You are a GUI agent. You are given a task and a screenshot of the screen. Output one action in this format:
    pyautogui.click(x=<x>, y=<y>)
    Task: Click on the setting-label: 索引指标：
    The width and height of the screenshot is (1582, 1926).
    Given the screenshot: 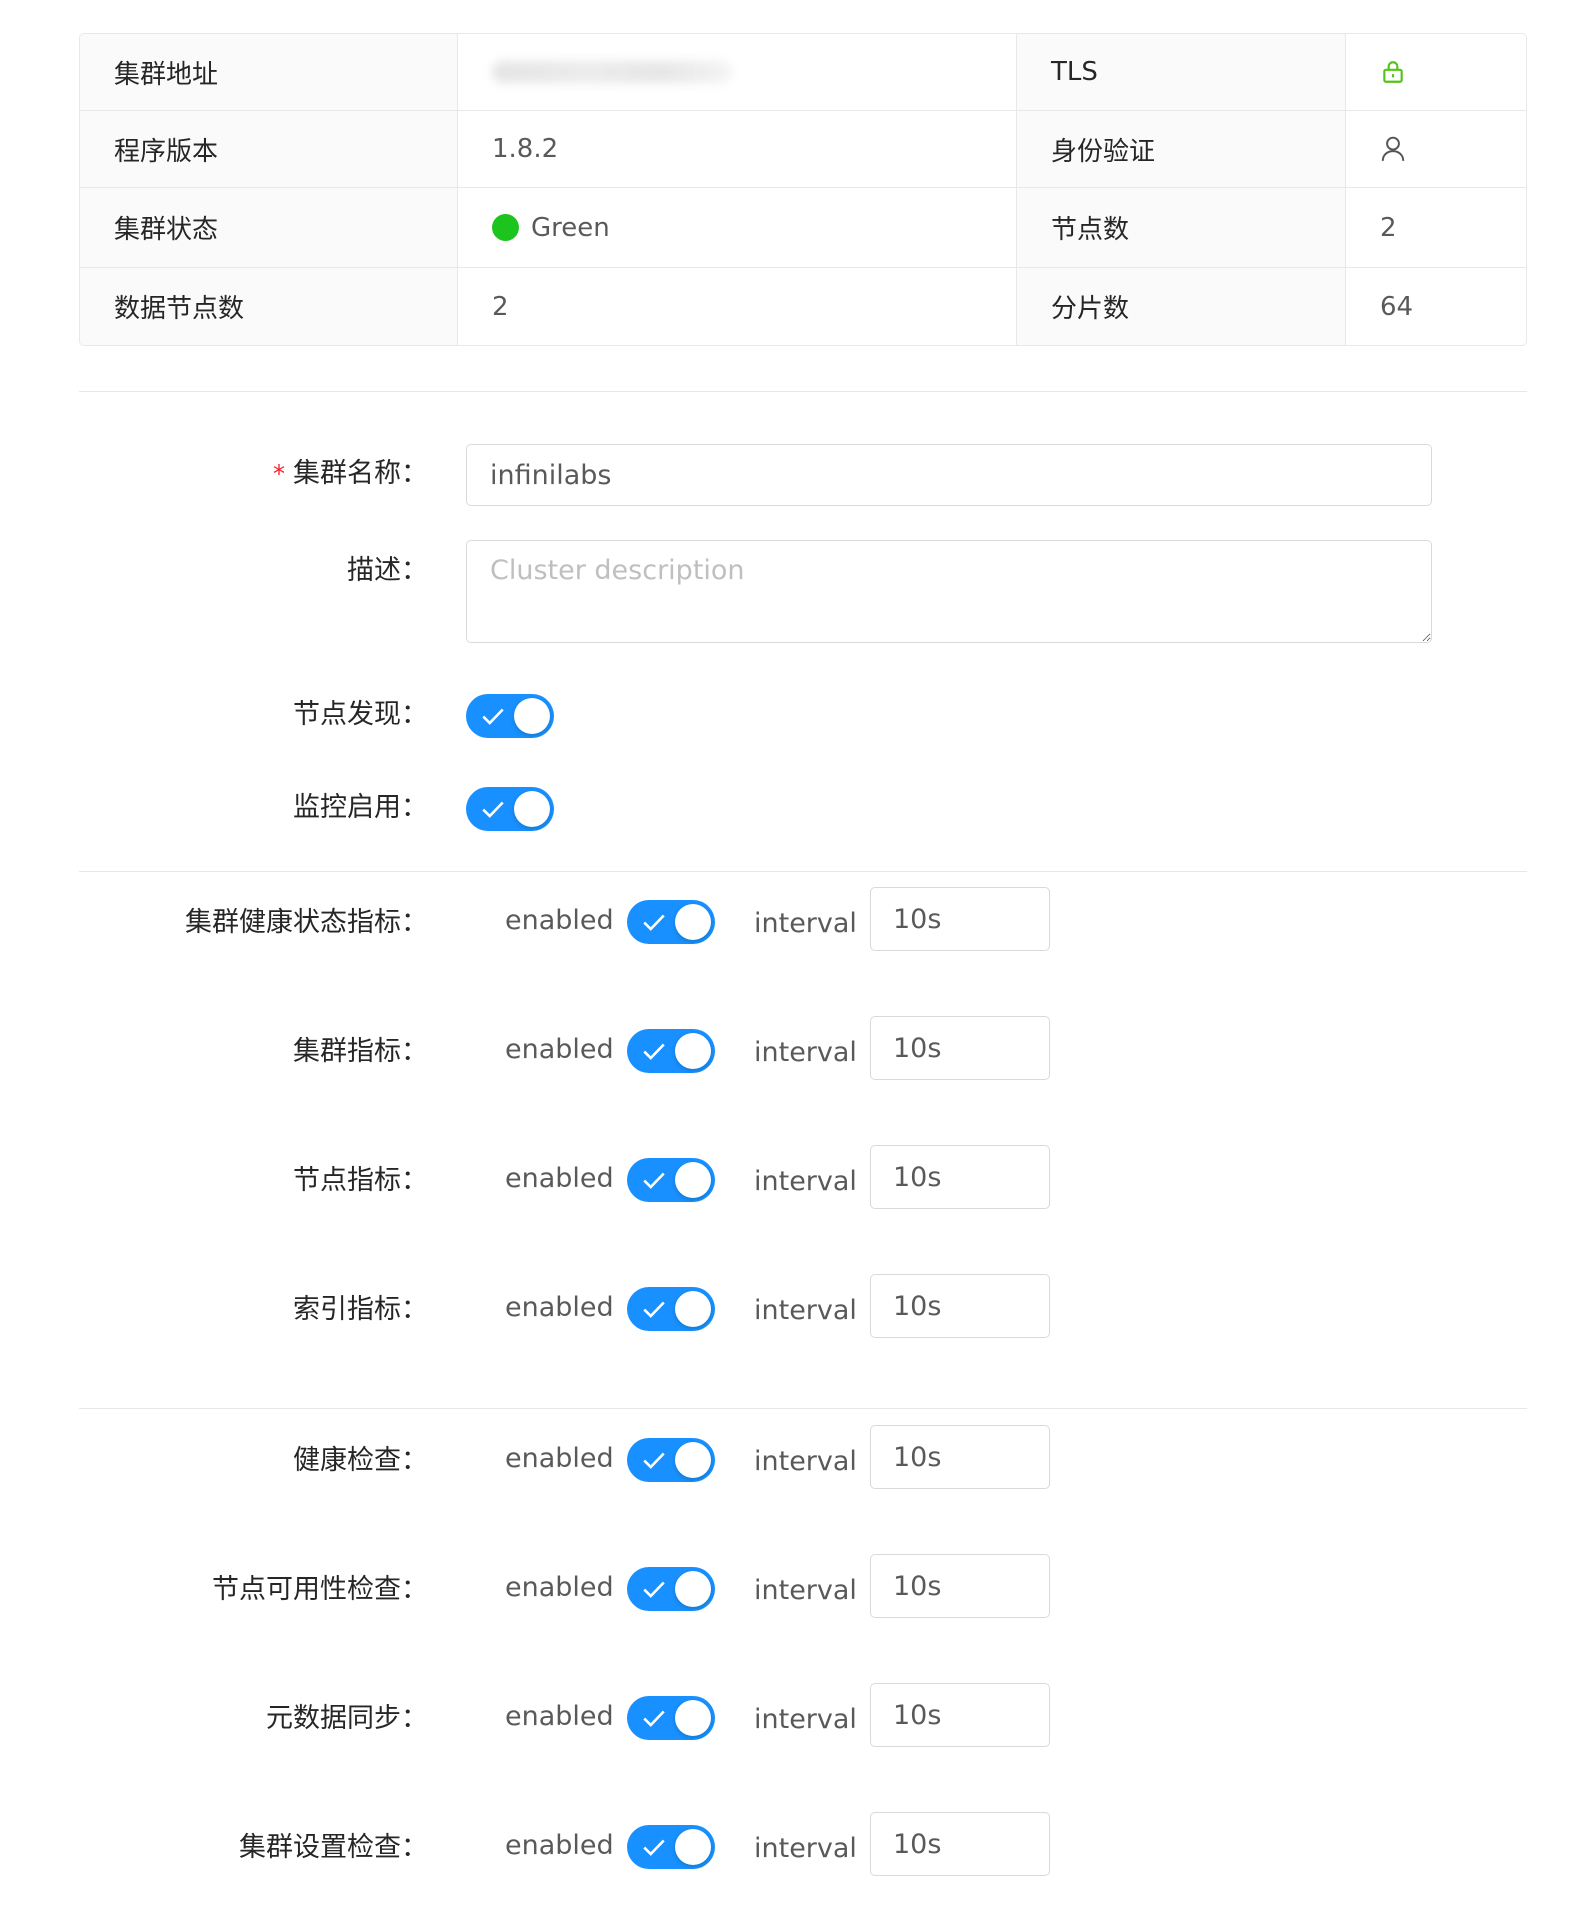 What is the action you would take?
    pyautogui.click(x=360, y=1309)
    